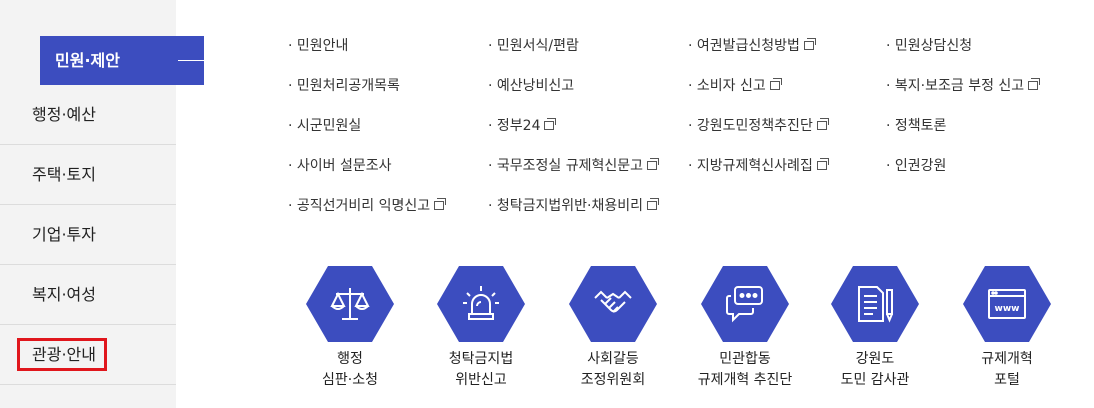 The image size is (1094, 408). I want to click on link-item: · 지방규제혁신사례집, so click(758, 165).